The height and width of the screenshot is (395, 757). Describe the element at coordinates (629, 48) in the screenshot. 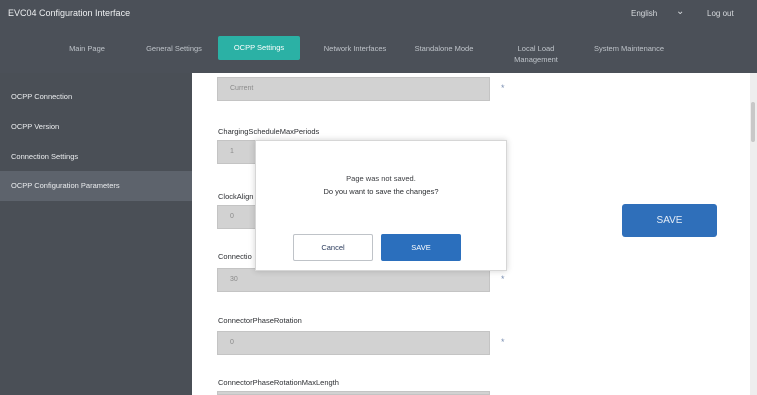

I see `tab-system-maintenance: System Maintenance` at that location.